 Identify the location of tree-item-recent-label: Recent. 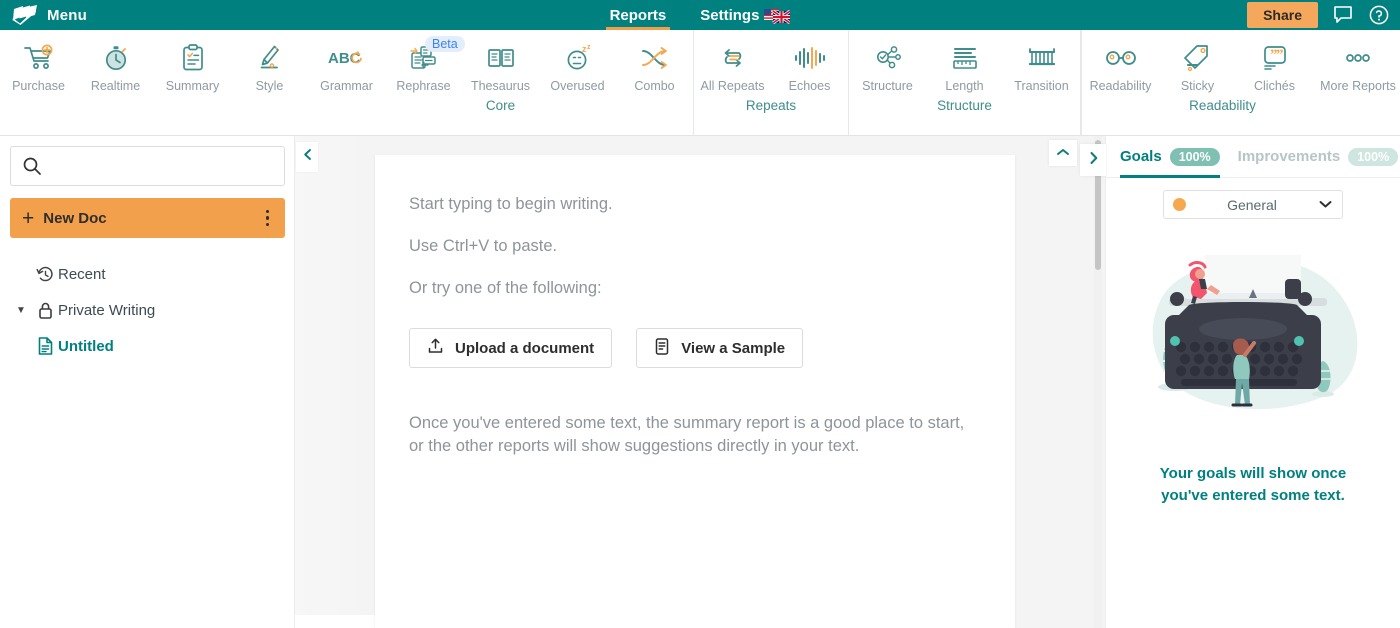
(82, 274).